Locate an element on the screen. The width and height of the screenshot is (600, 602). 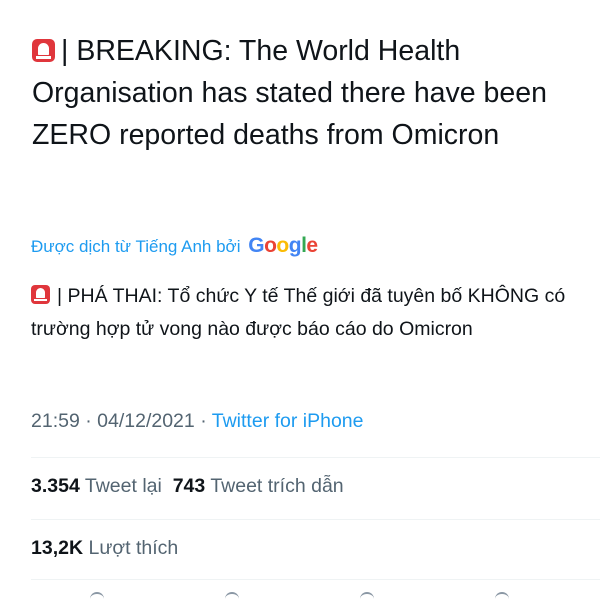
action-bar is located at coordinates (300, 596).